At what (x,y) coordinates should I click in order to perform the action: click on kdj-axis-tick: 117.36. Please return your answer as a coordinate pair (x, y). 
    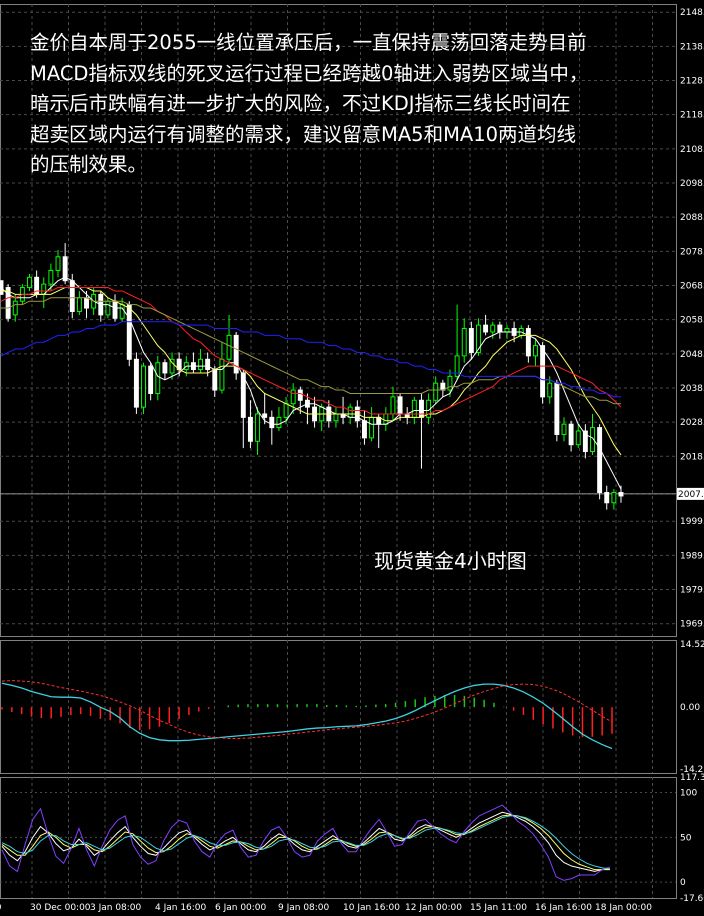
    Looking at the image, I should click on (692, 778).